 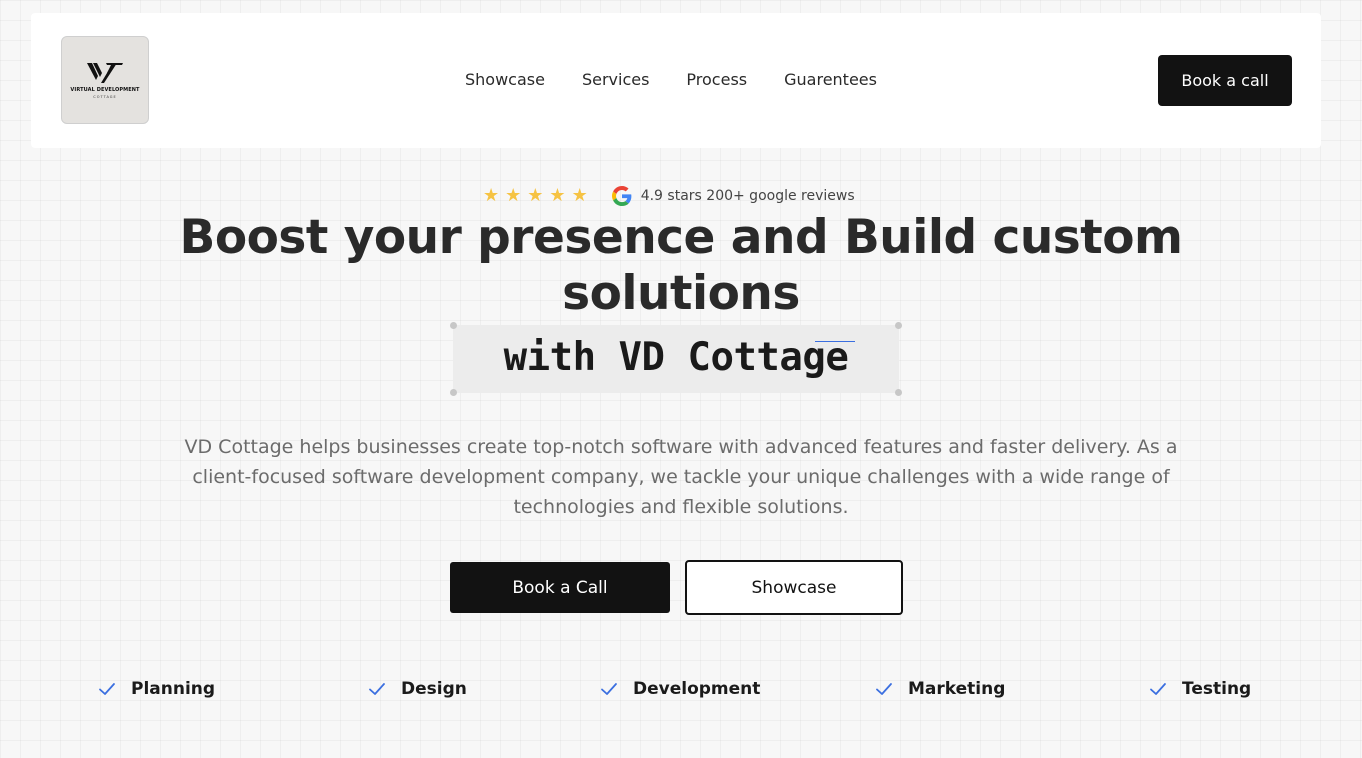 What do you see at coordinates (957, 689) in the screenshot?
I see `feature-label: Marketing` at bounding box center [957, 689].